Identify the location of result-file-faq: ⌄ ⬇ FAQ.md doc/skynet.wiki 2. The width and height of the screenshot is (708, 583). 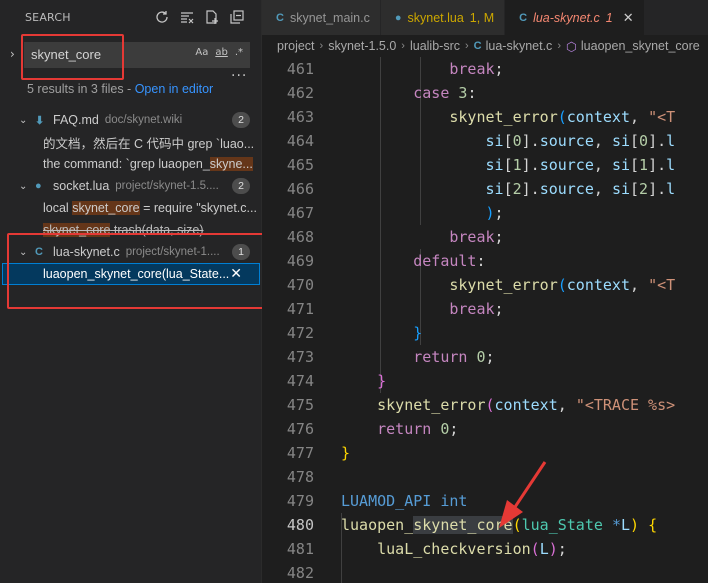
(131, 120).